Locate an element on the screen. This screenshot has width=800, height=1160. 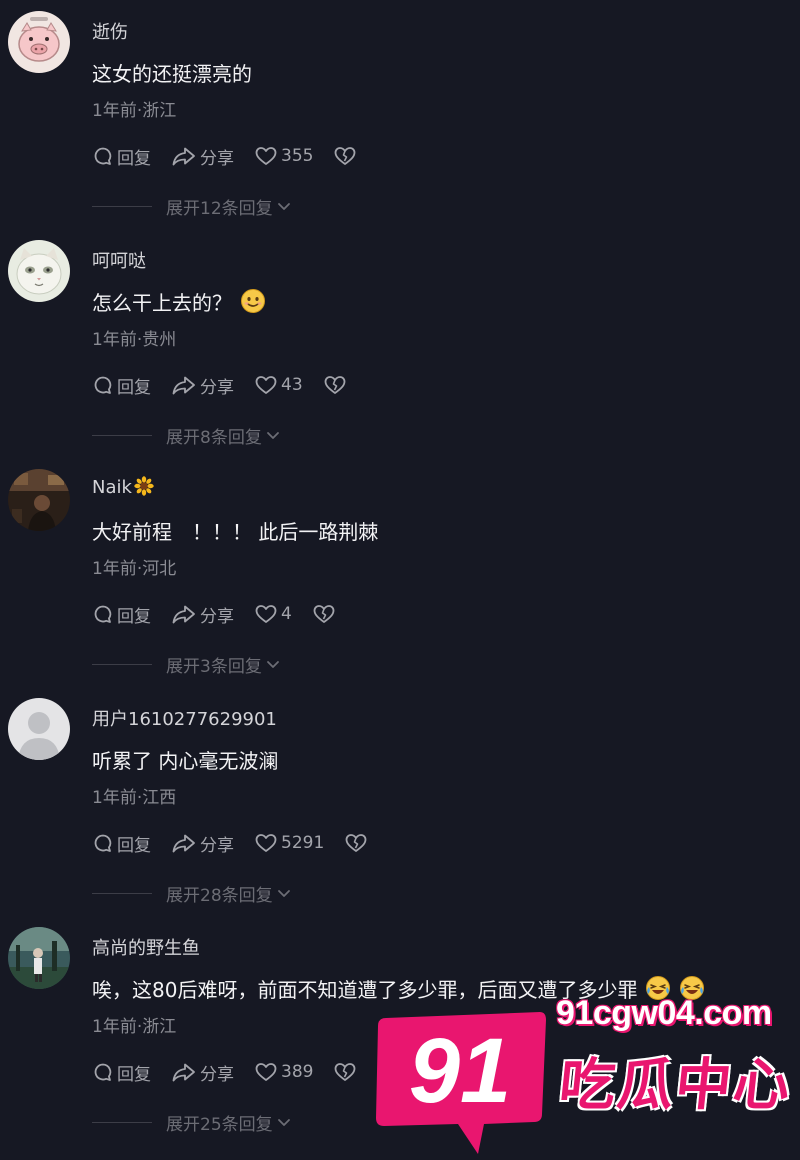
comment-actions: 回复 分享 43 is located at coordinates (219, 385).